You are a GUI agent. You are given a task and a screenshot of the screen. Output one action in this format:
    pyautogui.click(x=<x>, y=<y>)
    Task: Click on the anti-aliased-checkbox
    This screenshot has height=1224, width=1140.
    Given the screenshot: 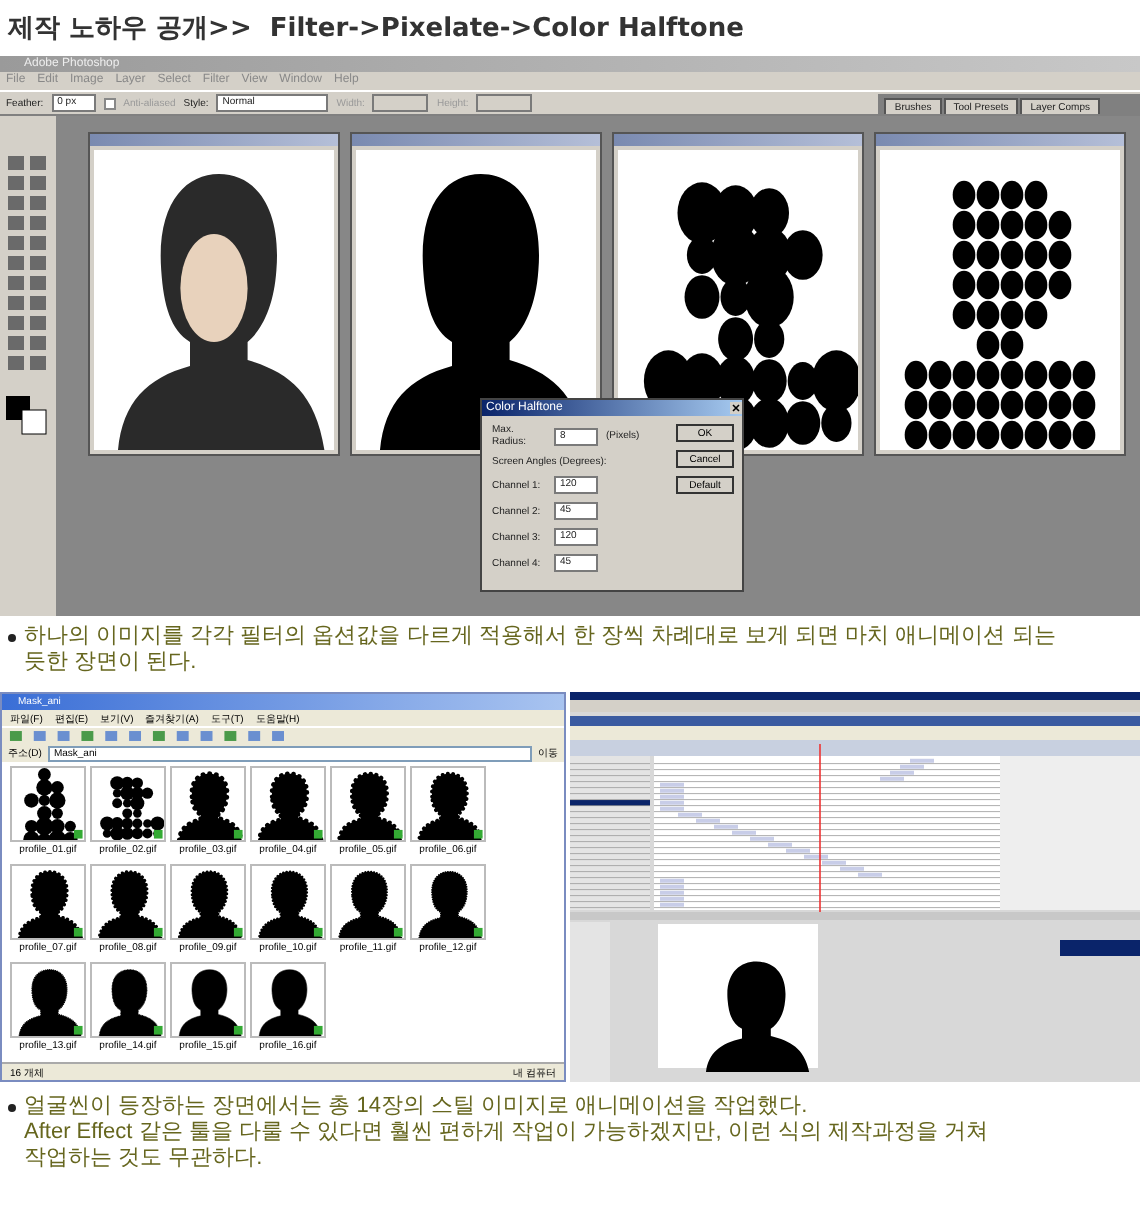 What is the action you would take?
    pyautogui.click(x=109, y=103)
    